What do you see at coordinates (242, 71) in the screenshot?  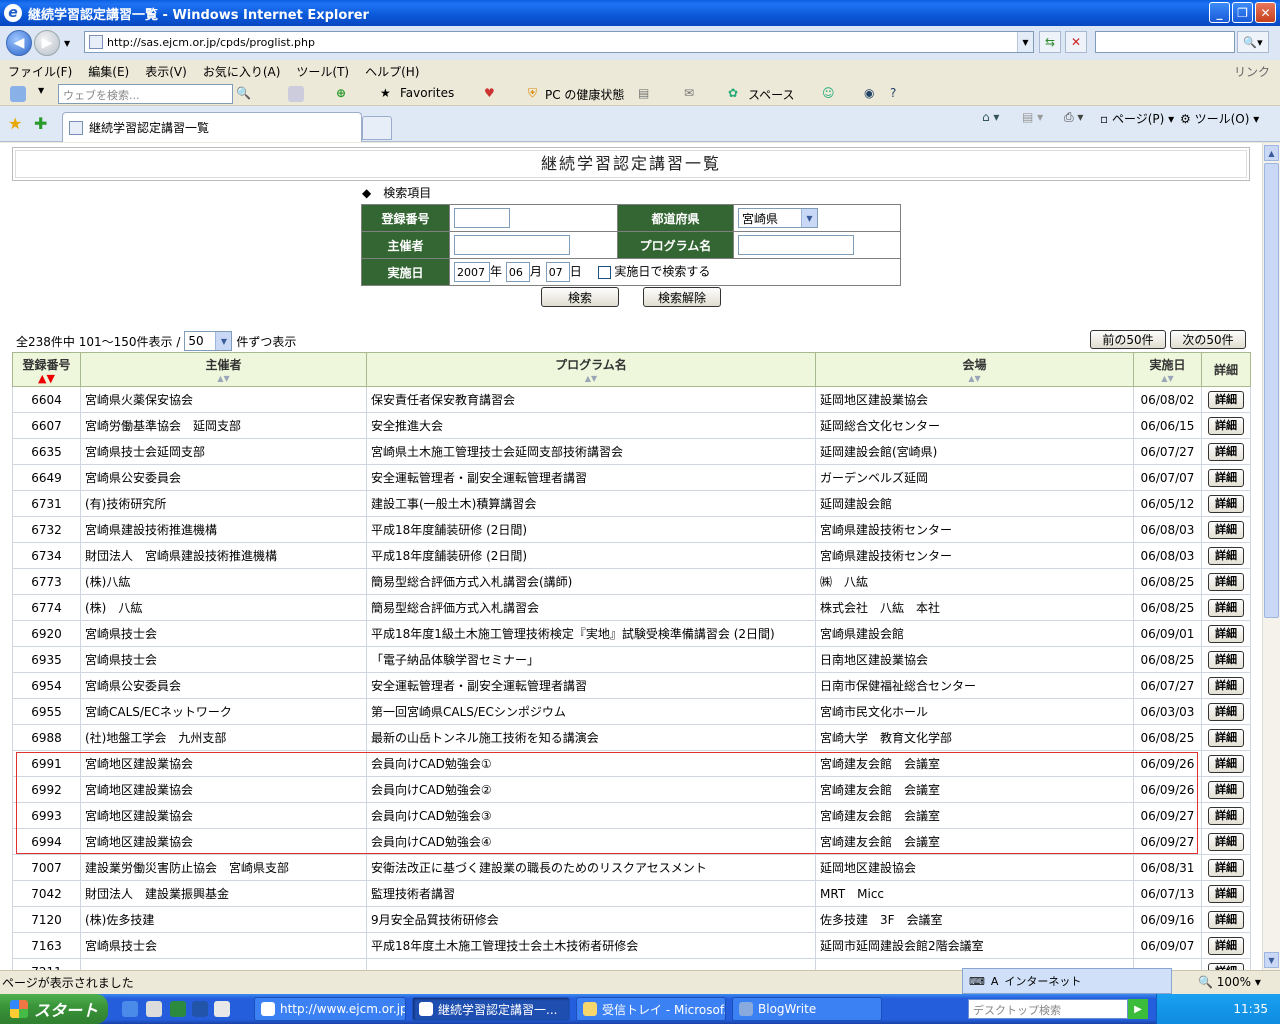 I see `menu-favorites: お気に入り(A)` at bounding box center [242, 71].